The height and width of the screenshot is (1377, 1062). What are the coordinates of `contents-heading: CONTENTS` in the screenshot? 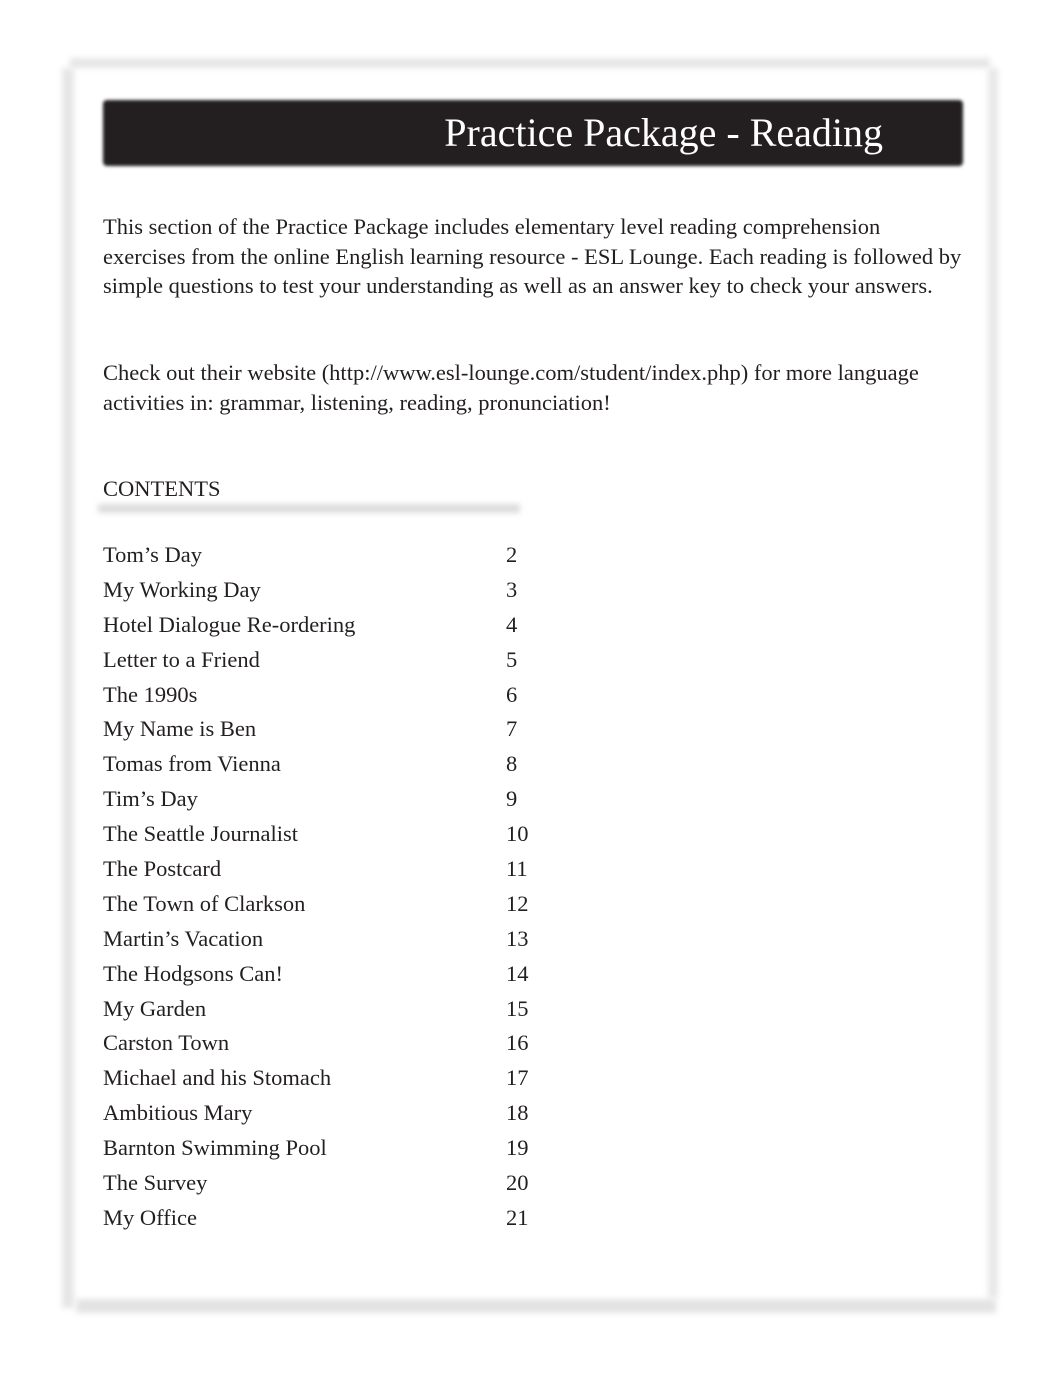 It's located at (162, 488).